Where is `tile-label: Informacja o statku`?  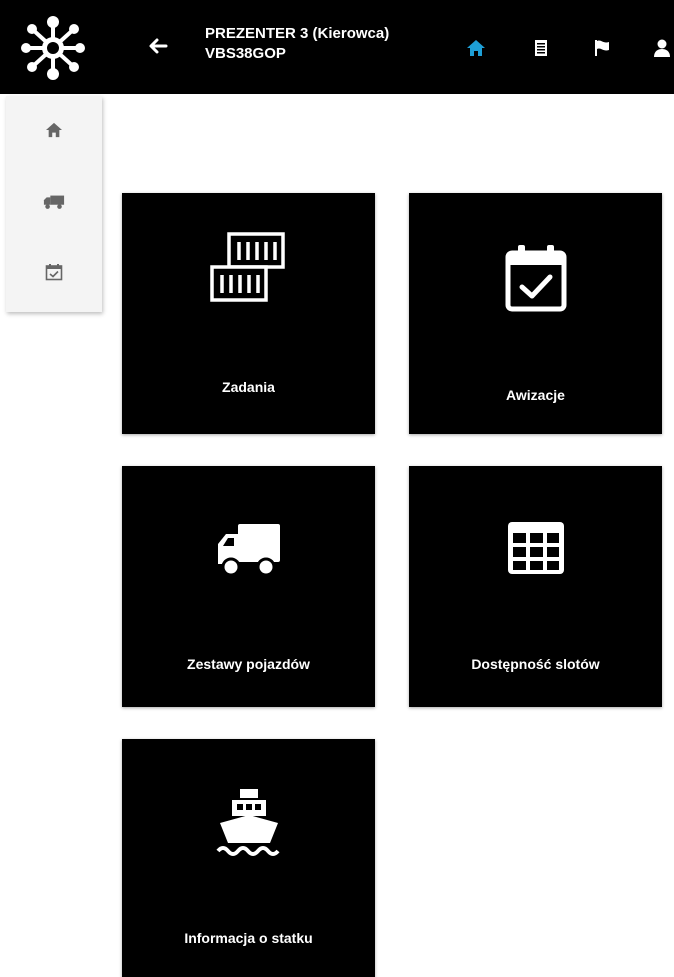 tile-label: Informacja o statku is located at coordinates (248, 938).